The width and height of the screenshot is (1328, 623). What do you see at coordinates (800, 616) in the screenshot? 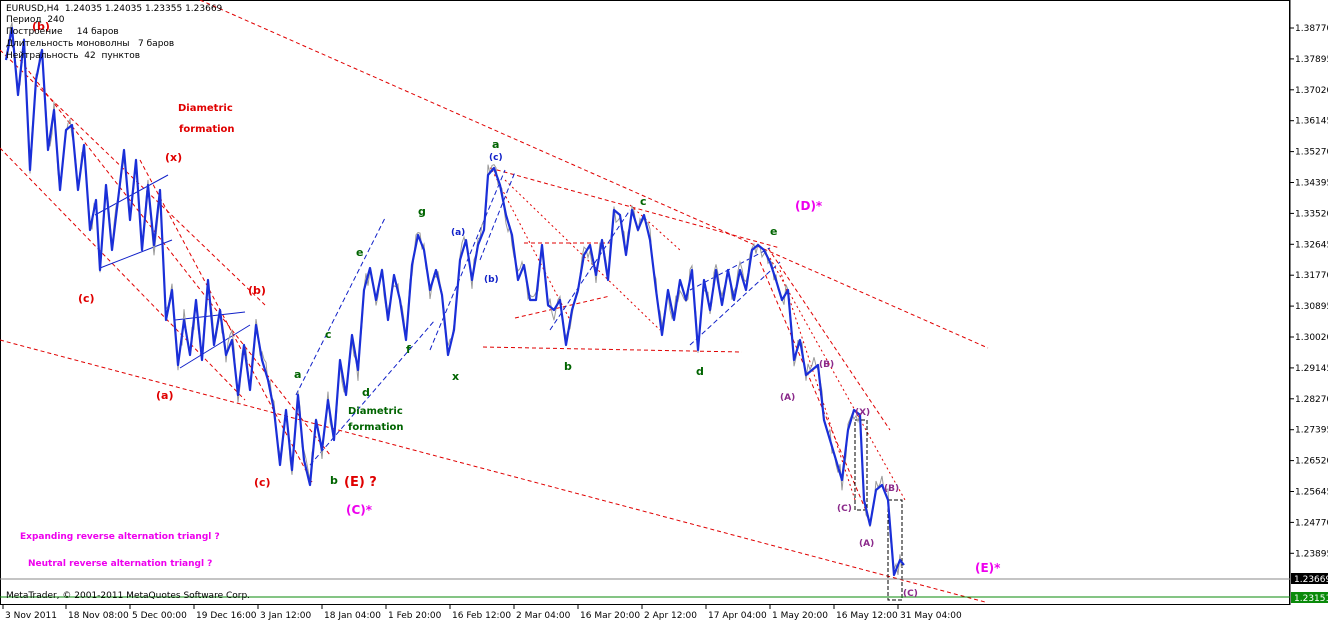
I see `time-tick-label: 1 May 20:00` at bounding box center [800, 616].